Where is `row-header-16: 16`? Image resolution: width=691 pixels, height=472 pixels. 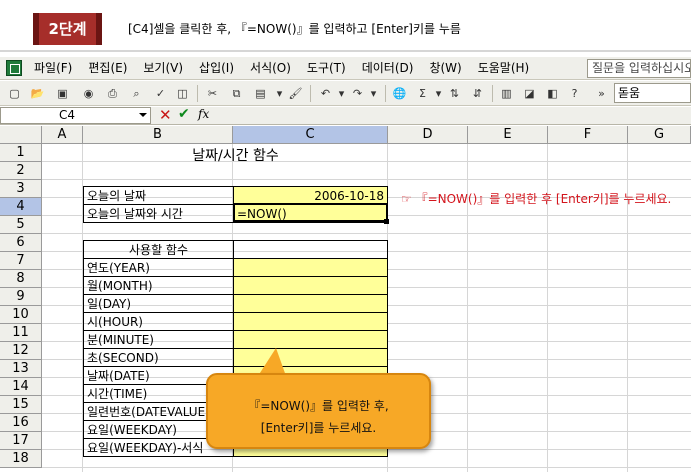 row-header-16: 16 is located at coordinates (21, 423).